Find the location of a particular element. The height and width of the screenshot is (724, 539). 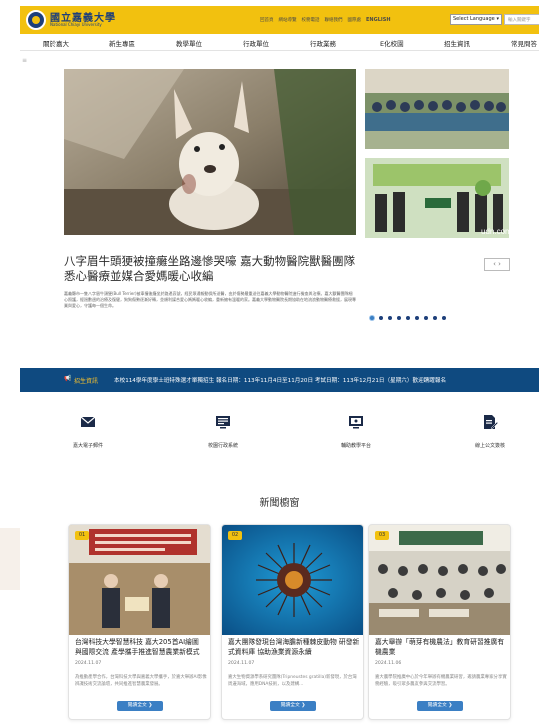

toplink-phone: 校務電話 is located at coordinates (311, 20).